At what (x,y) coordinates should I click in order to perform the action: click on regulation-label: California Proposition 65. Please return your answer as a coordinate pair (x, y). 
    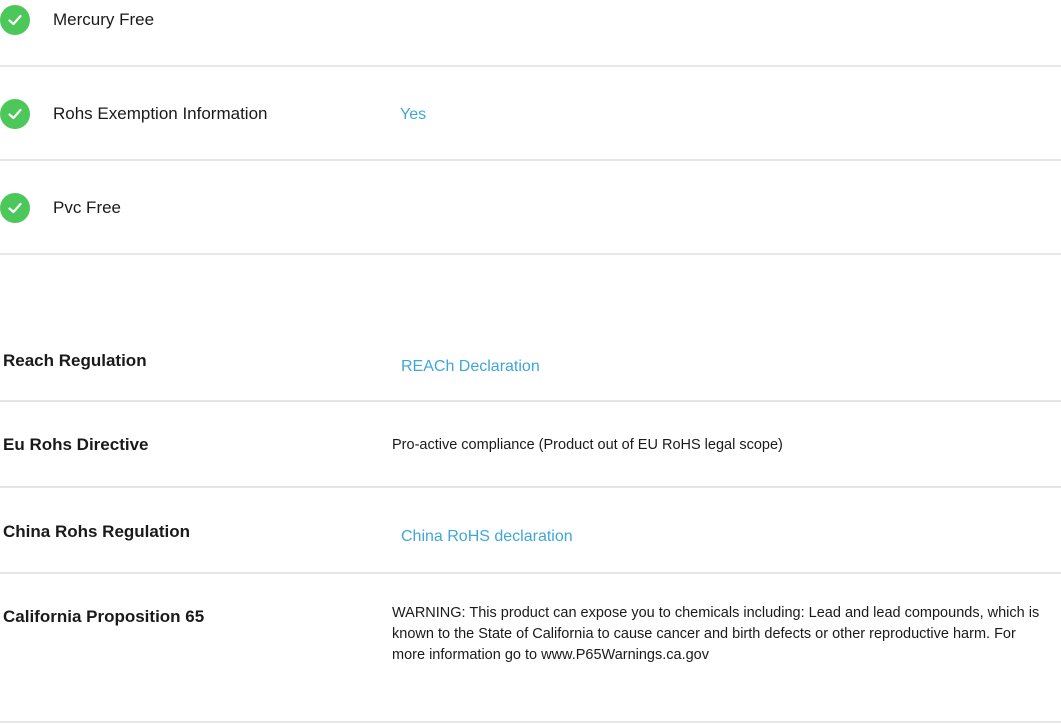
    Looking at the image, I should click on (104, 616).